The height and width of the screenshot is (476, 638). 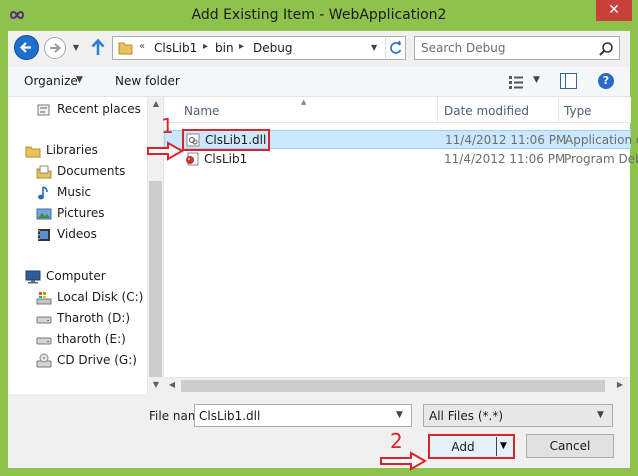 What do you see at coordinates (77, 234) in the screenshot?
I see `nav-item-label: Videos` at bounding box center [77, 234].